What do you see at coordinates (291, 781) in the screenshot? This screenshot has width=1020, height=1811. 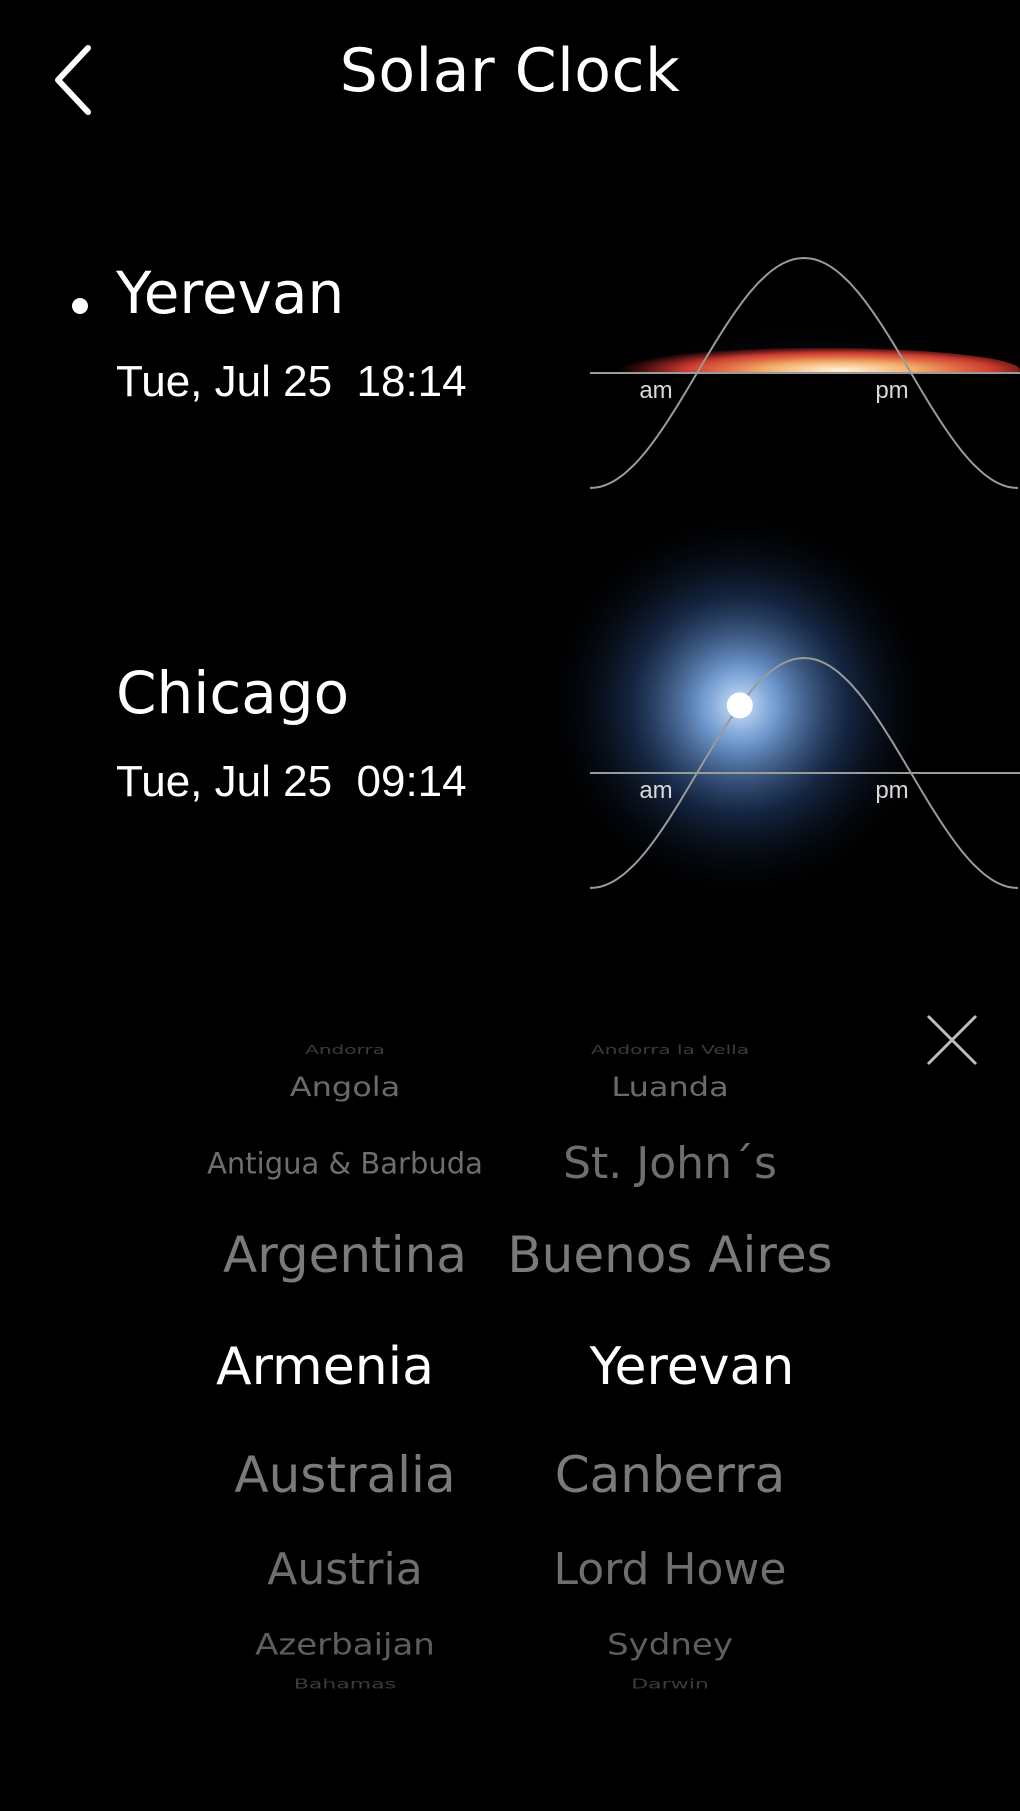 I see `city-datetime: Tue, Jul 25 09:14` at bounding box center [291, 781].